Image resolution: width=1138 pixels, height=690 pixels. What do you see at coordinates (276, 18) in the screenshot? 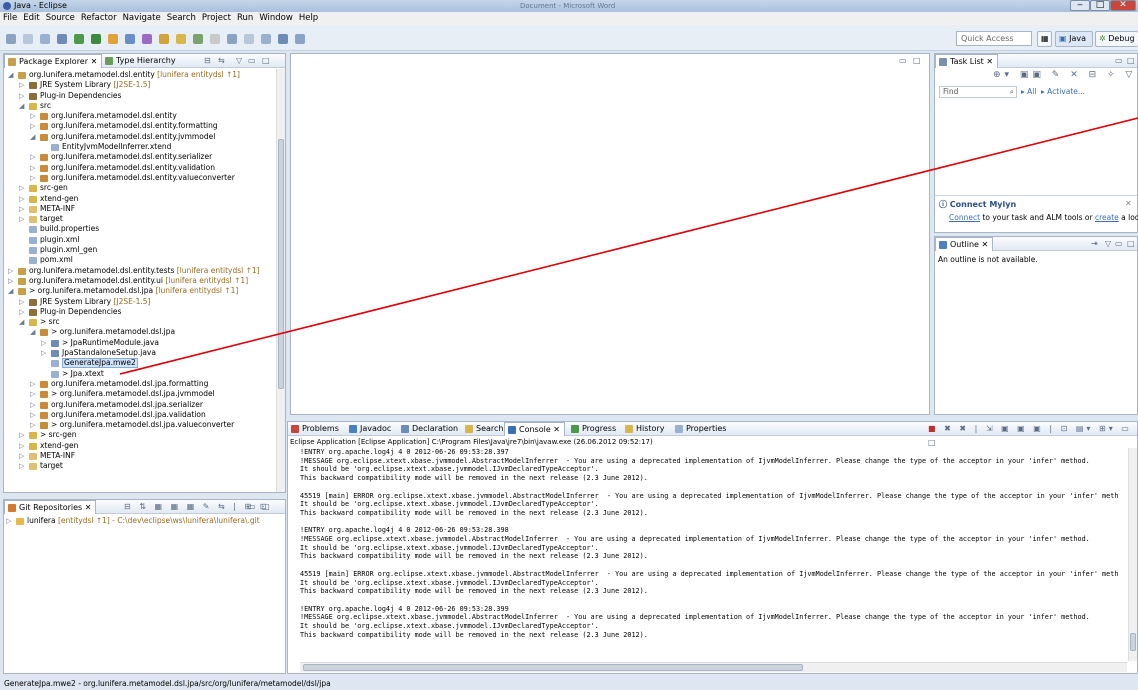
I see `menu-window: Window` at bounding box center [276, 18].